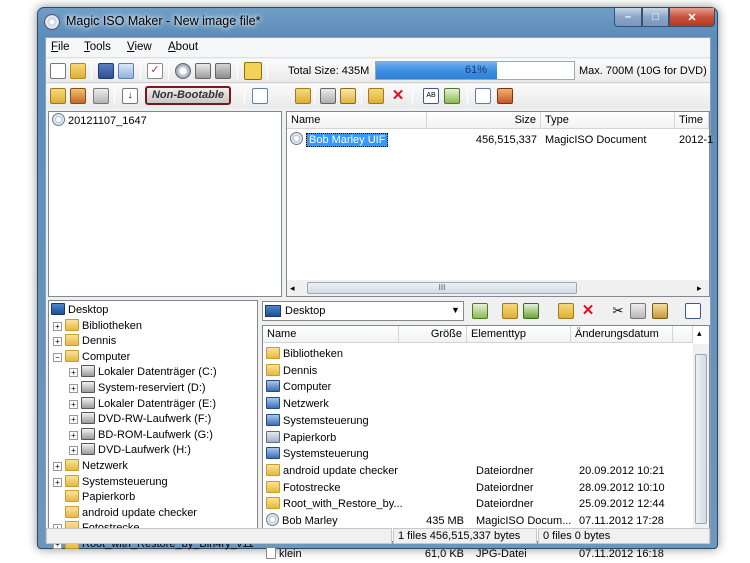 The image size is (750, 563). I want to click on tree-node: − Computer, so click(91, 357).